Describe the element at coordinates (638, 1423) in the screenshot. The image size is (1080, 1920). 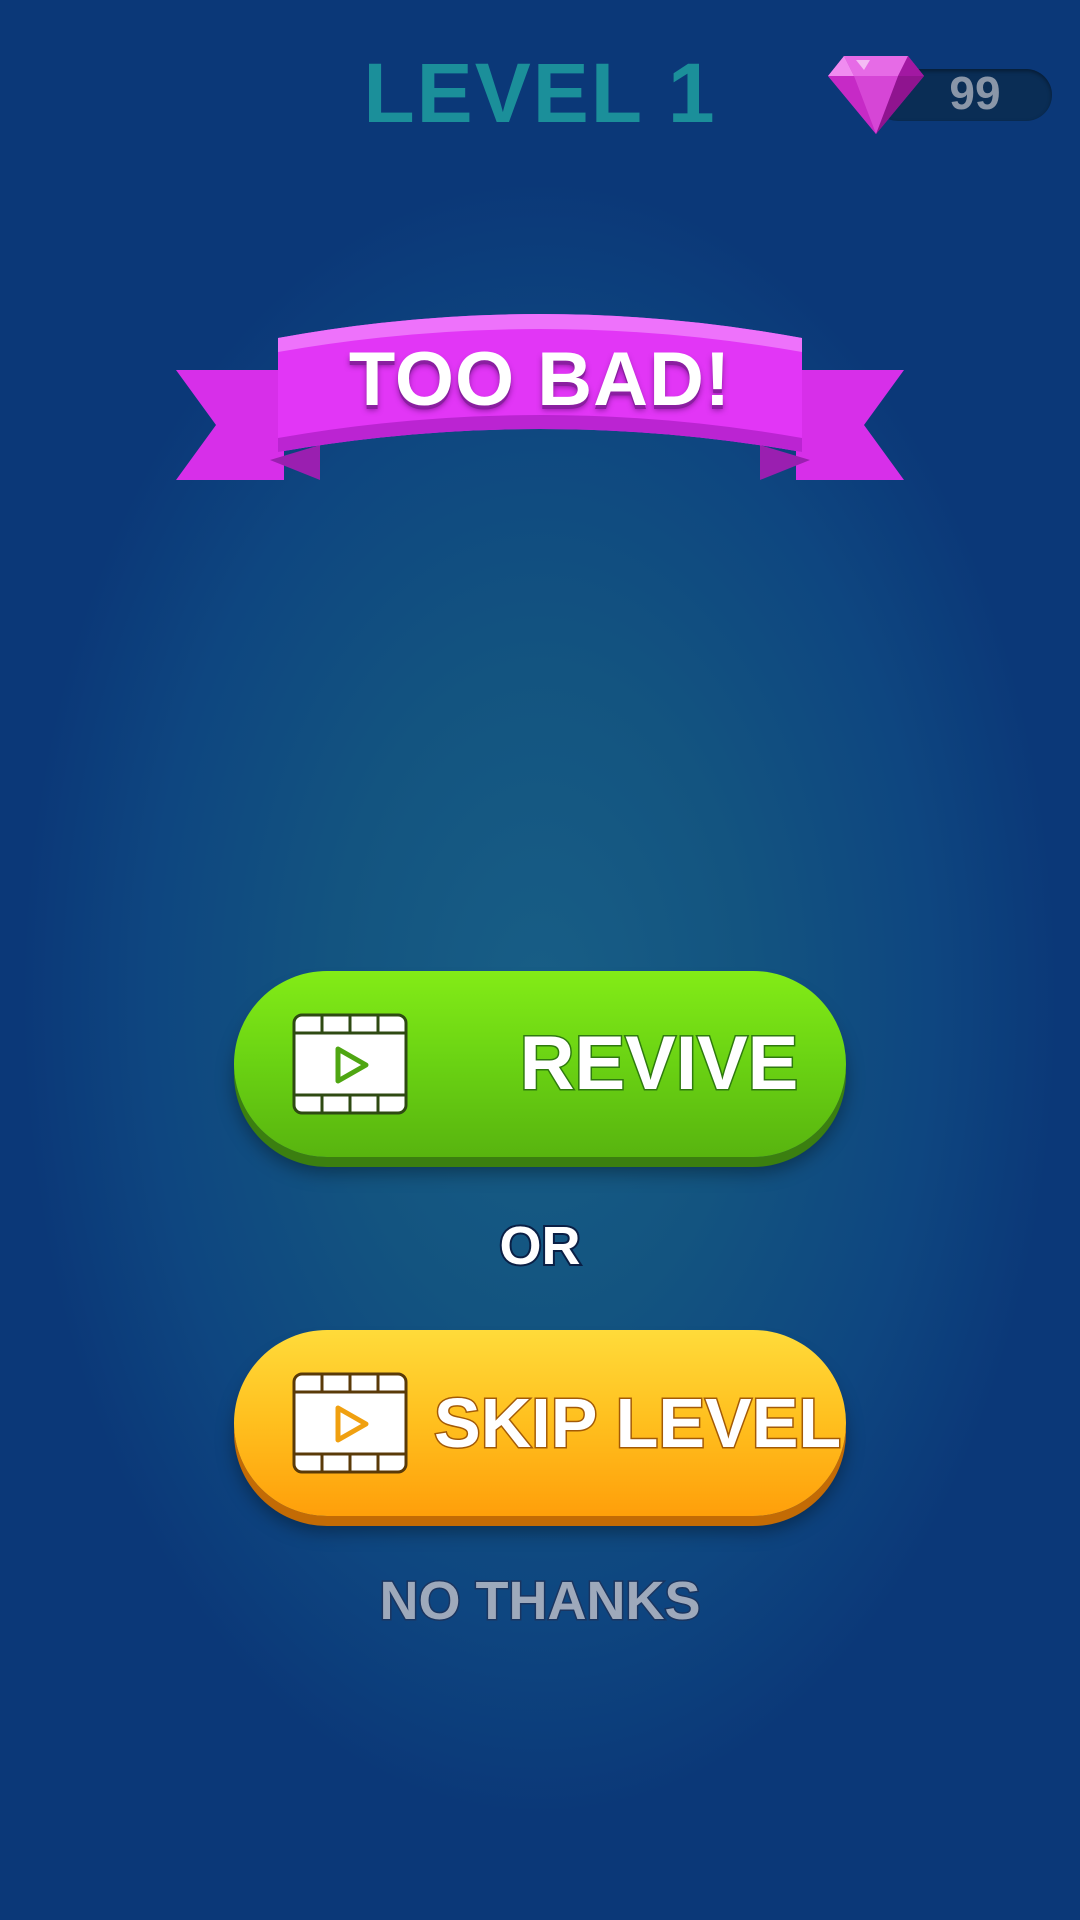
I see `skip-level-label: SKIP LEVEL` at that location.